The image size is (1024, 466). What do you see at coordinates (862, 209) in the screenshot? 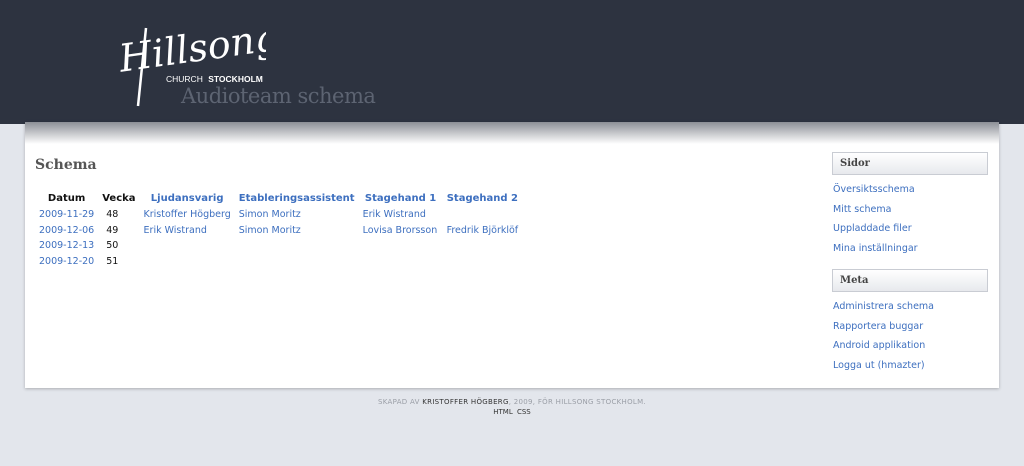
I see `sidebar-link-mitt-schema: Mitt schema` at bounding box center [862, 209].